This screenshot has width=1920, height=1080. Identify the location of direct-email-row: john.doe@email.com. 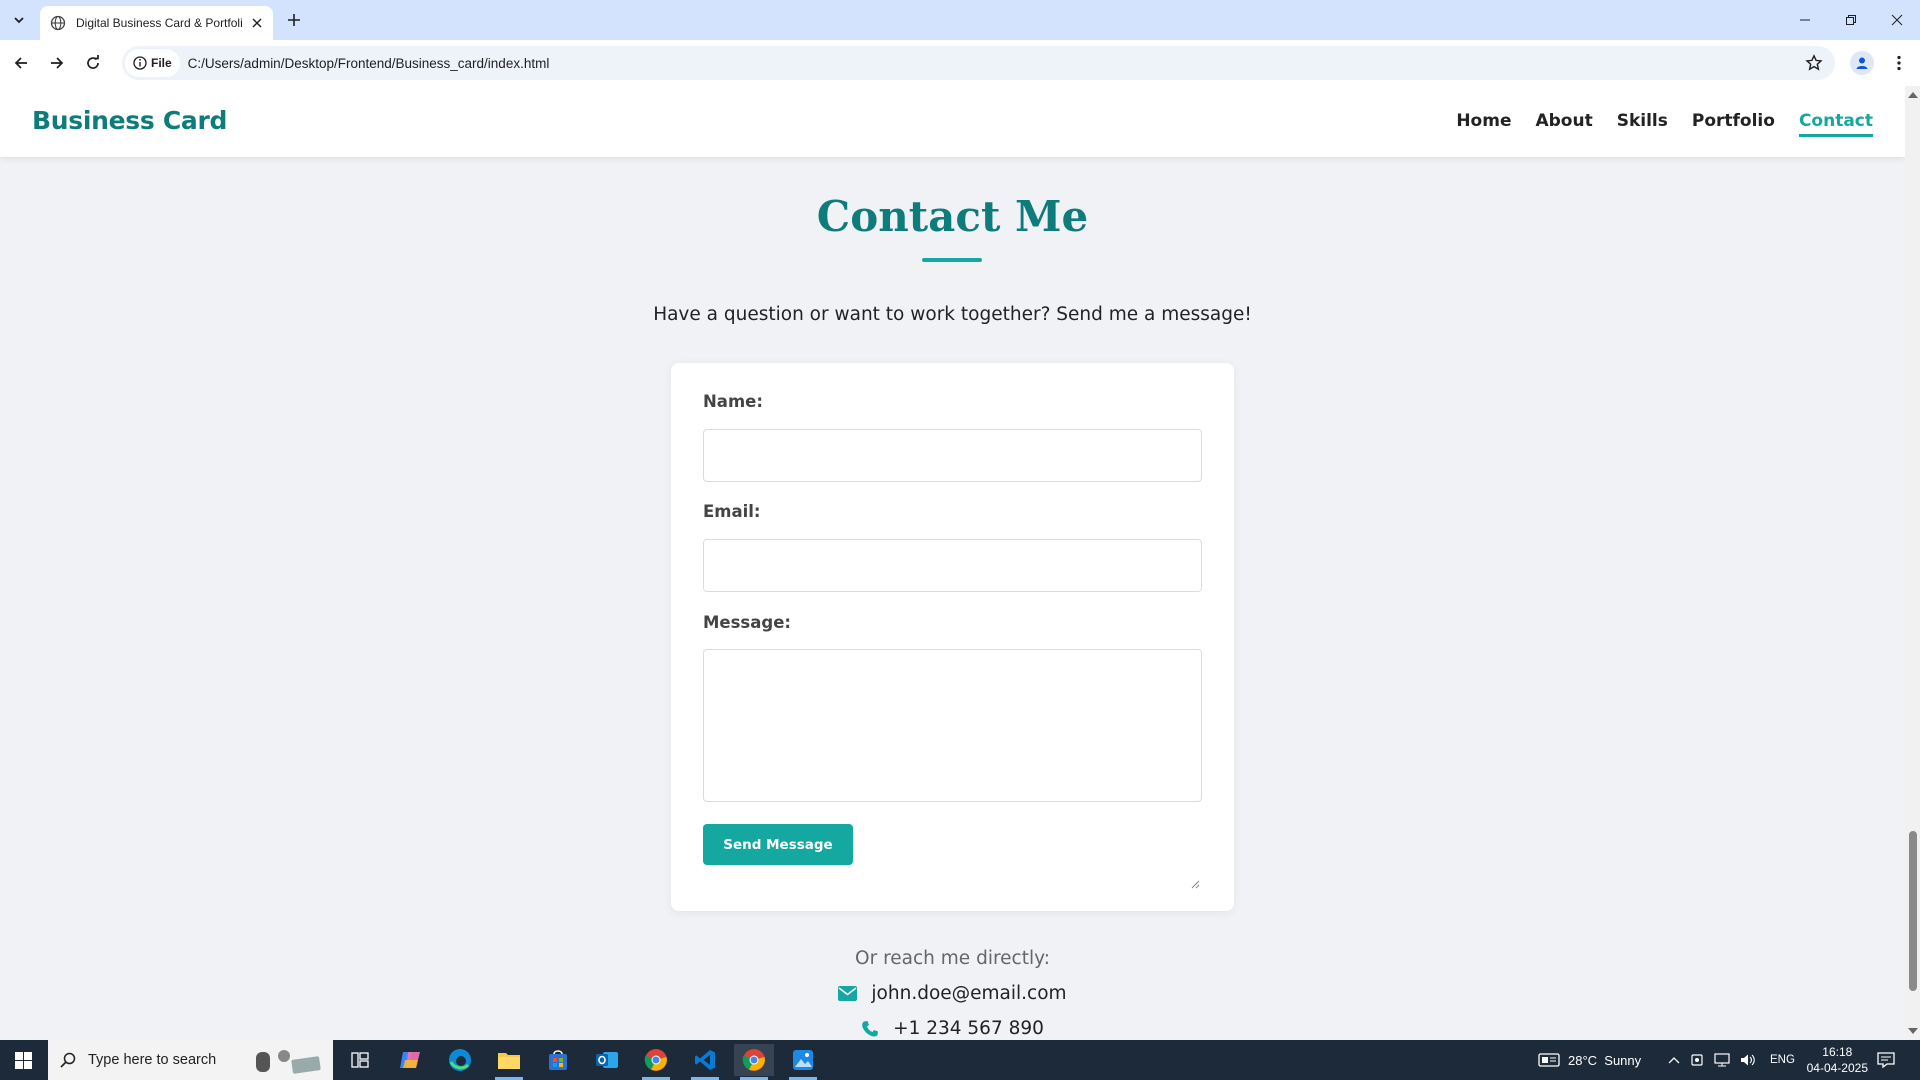
(952, 993).